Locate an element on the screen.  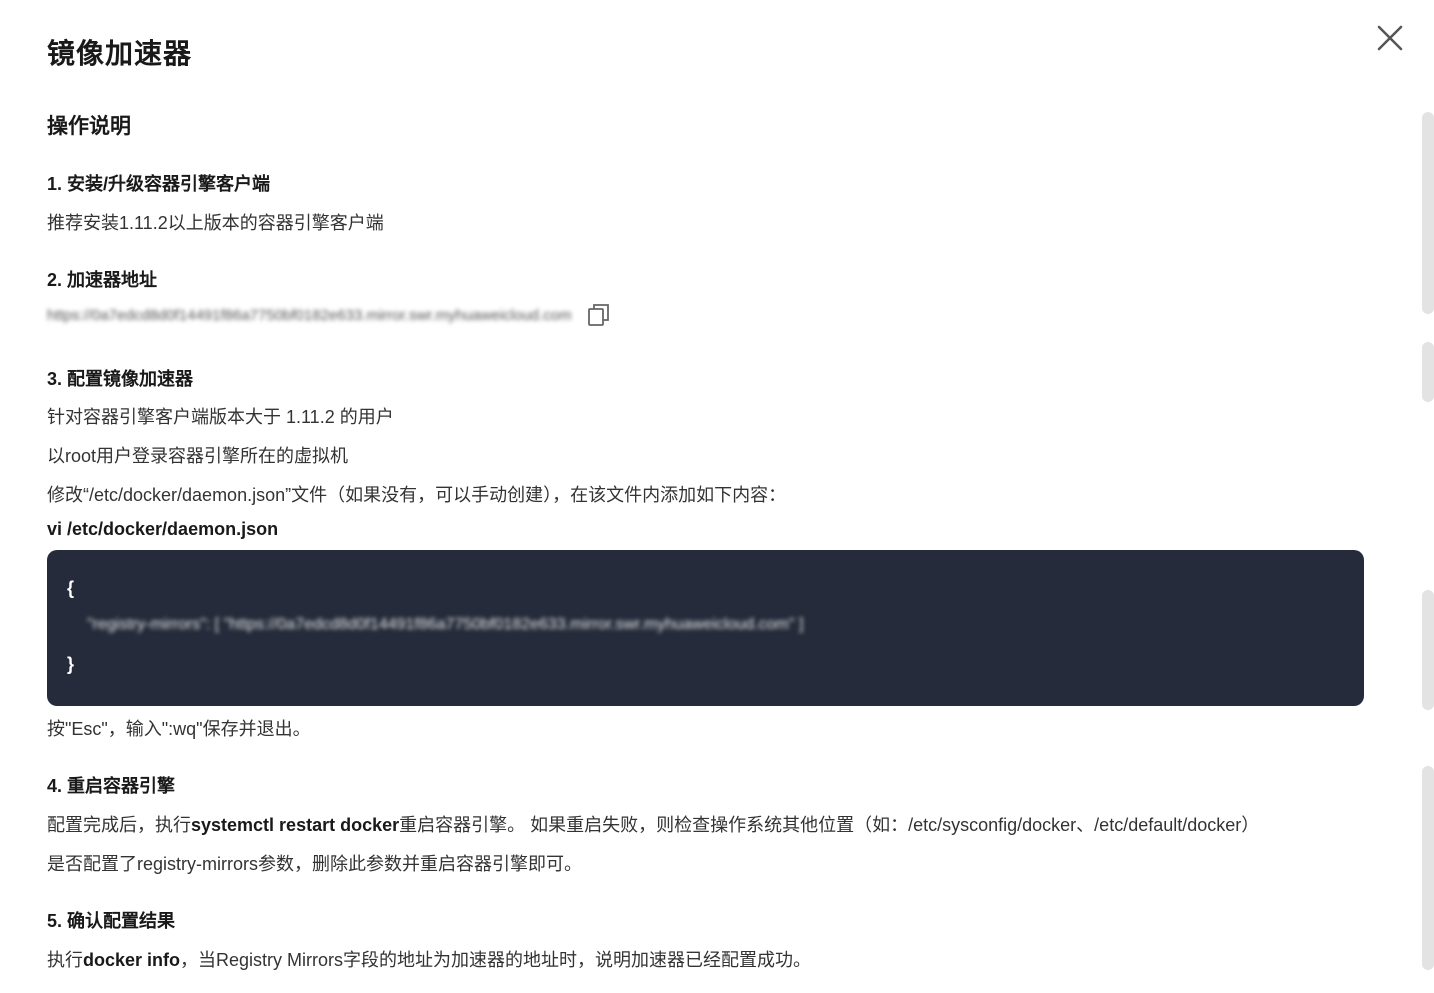
step-2-title: 2. 加速器地址 is located at coordinates (102, 280).